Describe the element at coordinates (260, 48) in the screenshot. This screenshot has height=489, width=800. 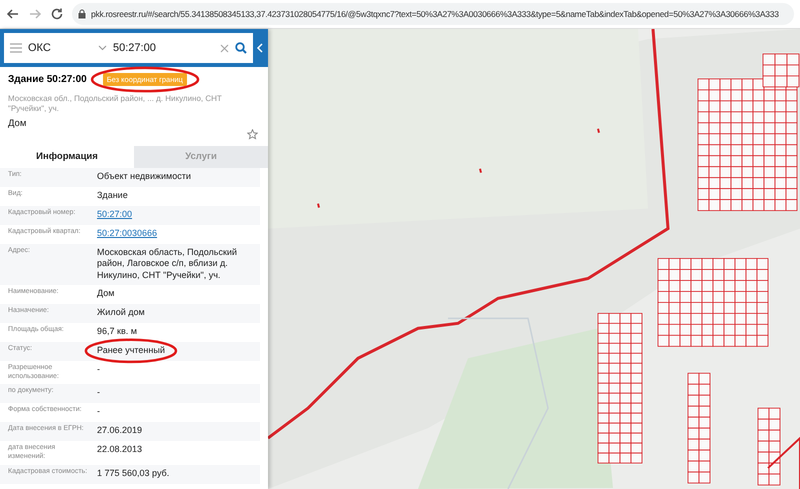
I see `collapse-chevron-icon` at that location.